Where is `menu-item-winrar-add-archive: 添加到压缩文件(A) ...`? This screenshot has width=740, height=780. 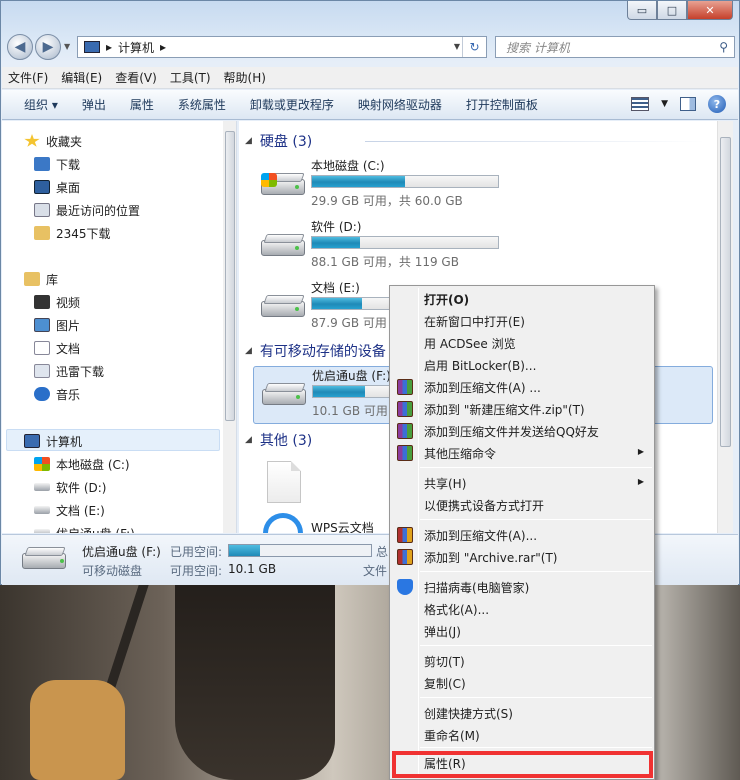 menu-item-winrar-add-archive: 添加到压缩文件(A) ... is located at coordinates (522, 387).